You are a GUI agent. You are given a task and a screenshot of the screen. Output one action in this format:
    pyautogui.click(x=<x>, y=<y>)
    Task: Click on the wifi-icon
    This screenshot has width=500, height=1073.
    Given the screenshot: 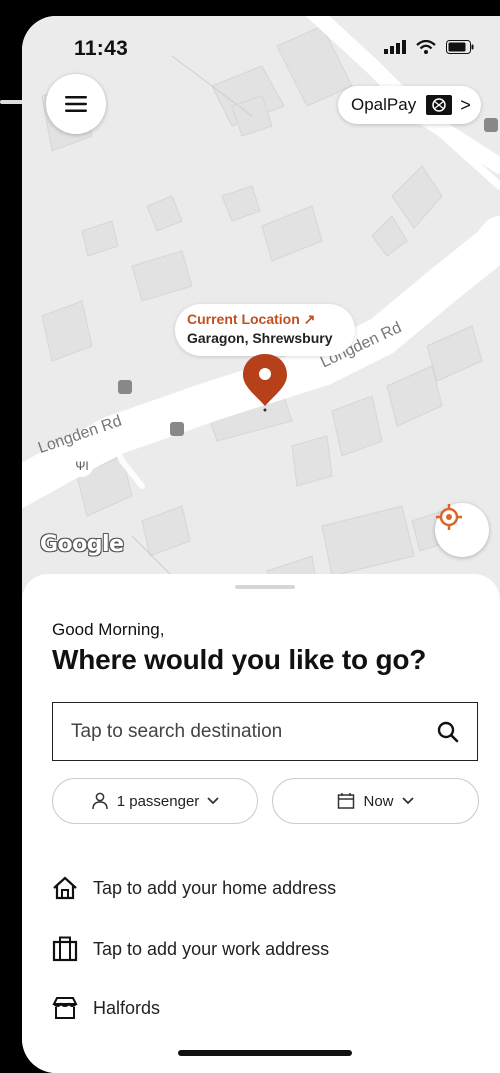 What is the action you would take?
    pyautogui.click(x=426, y=47)
    